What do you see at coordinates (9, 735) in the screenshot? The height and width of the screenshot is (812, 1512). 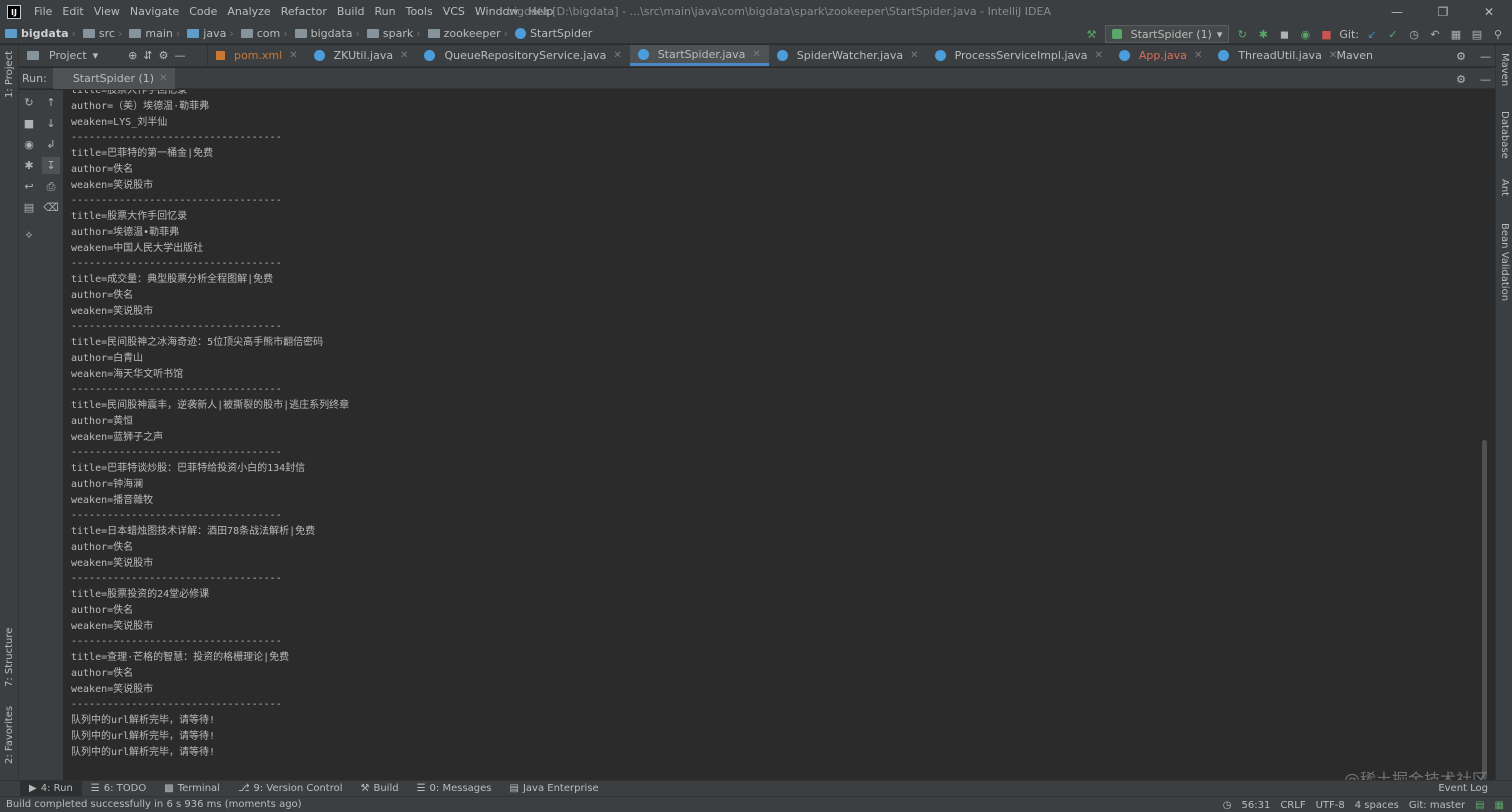 I see `favorites-tool-tab: 2: Favorites` at bounding box center [9, 735].